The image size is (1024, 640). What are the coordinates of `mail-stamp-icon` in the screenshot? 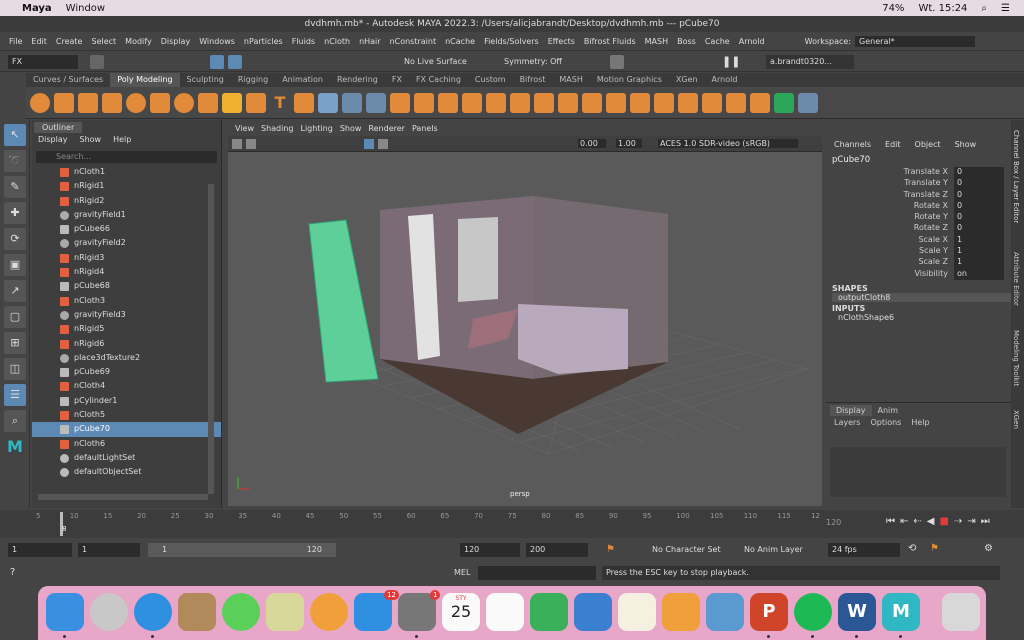 It's located at (197, 612).